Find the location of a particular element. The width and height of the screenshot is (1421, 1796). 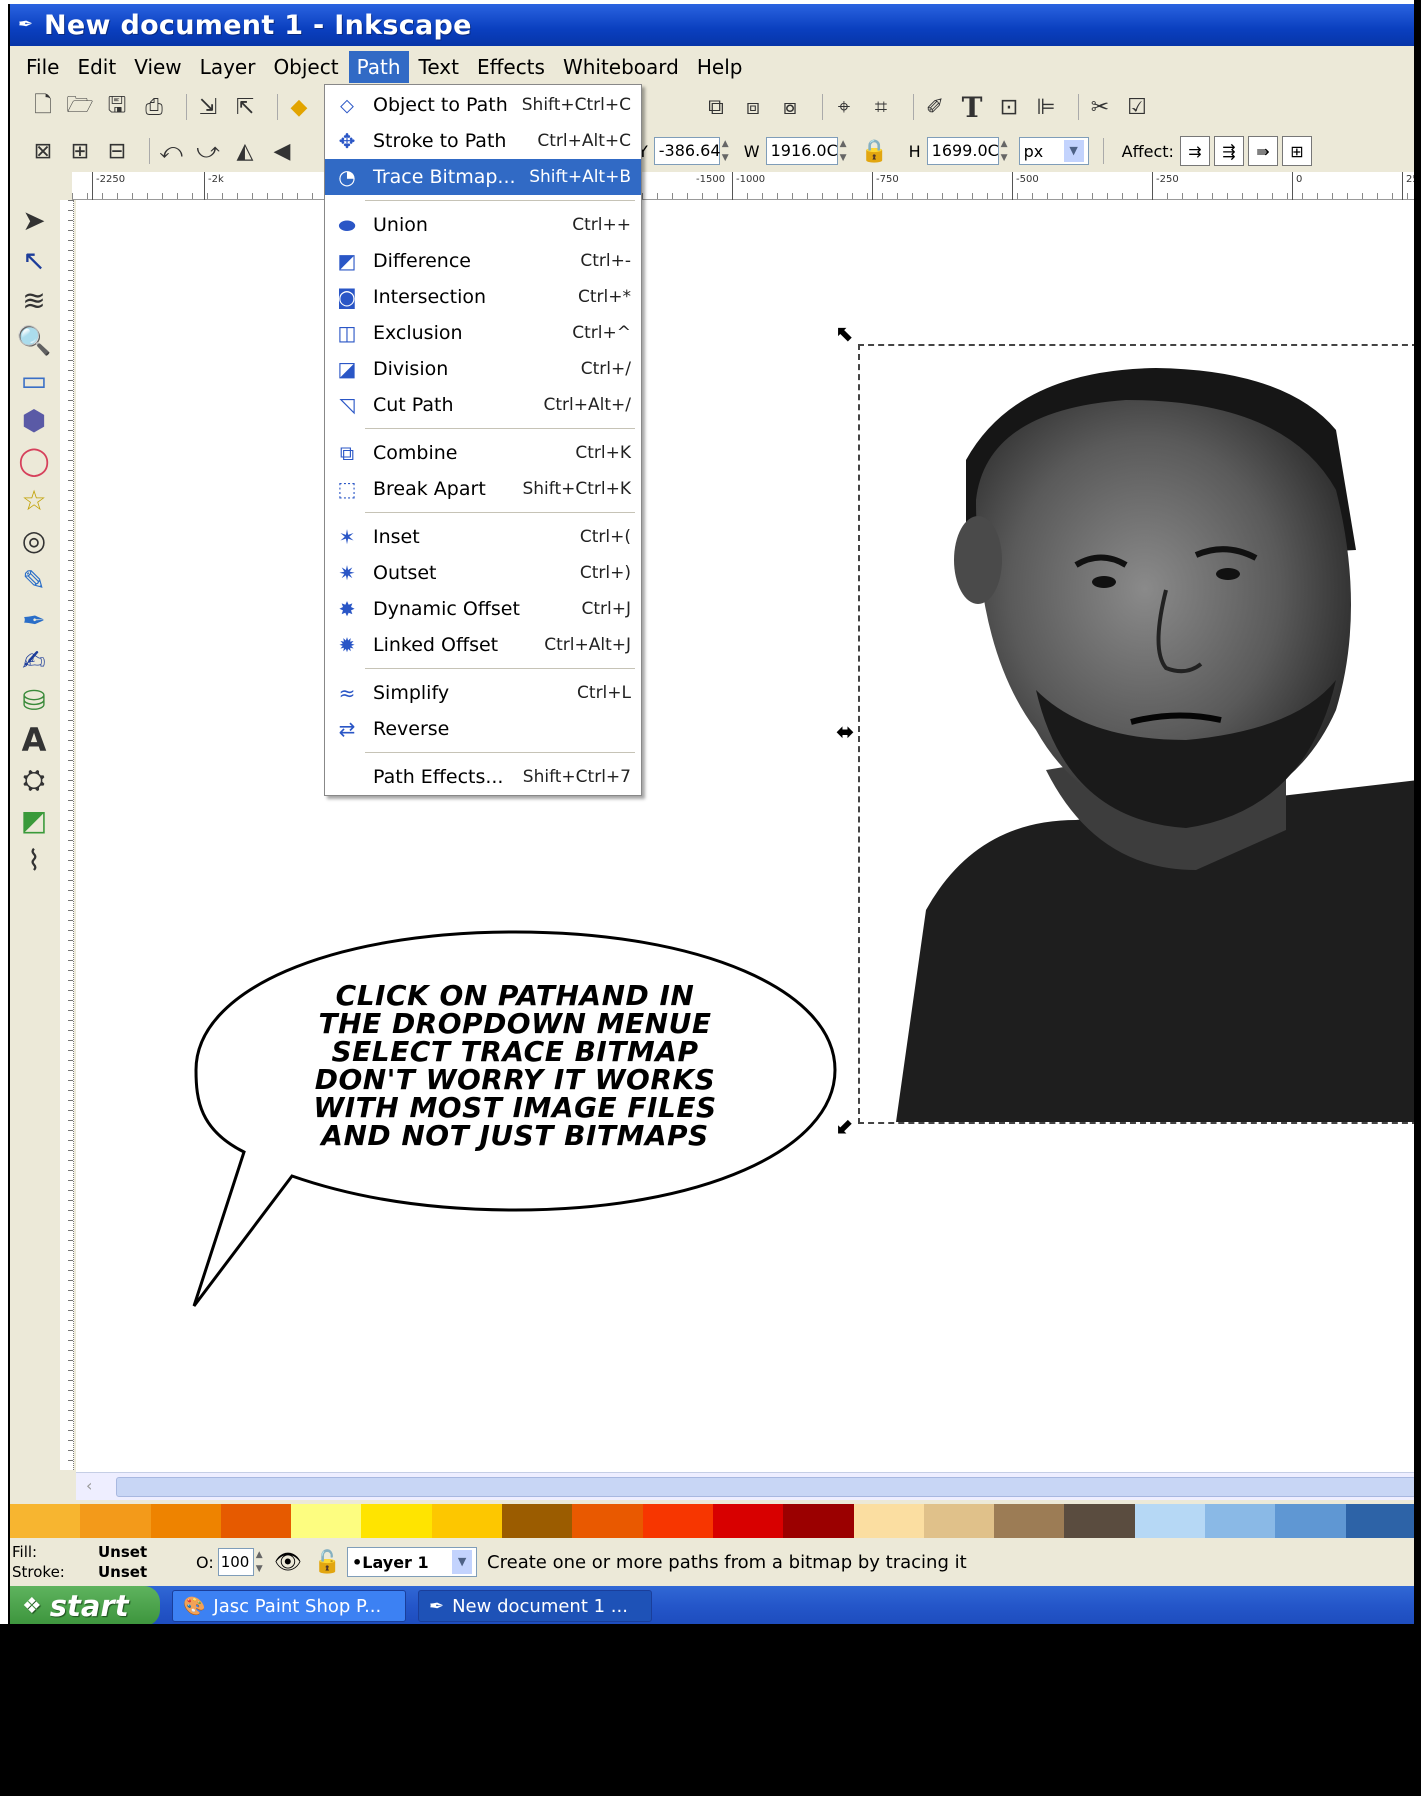

menu-item-reverse: ⇄ Reverse is located at coordinates (483, 729).